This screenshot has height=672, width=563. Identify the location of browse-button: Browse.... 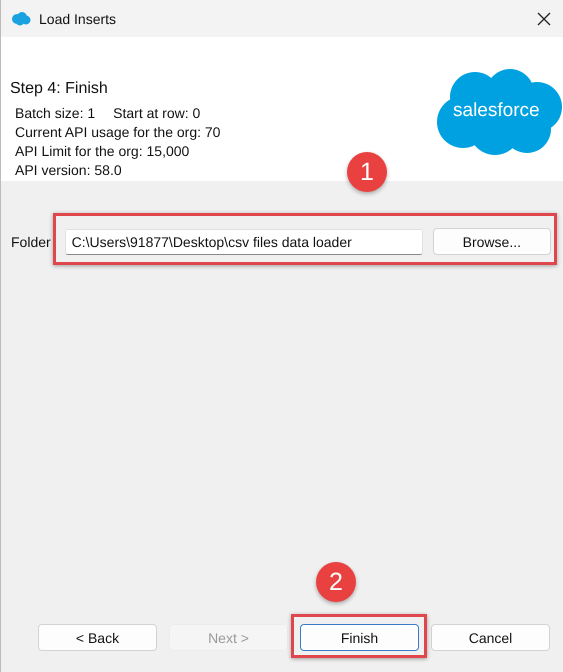
(491, 241).